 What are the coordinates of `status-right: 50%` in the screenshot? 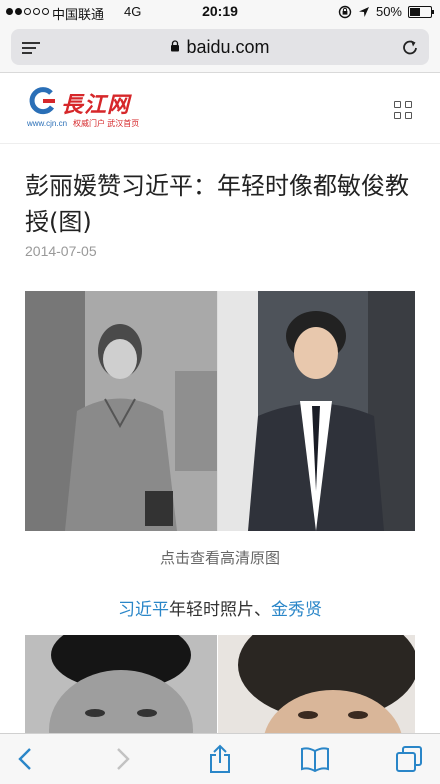 It's located at (386, 11).